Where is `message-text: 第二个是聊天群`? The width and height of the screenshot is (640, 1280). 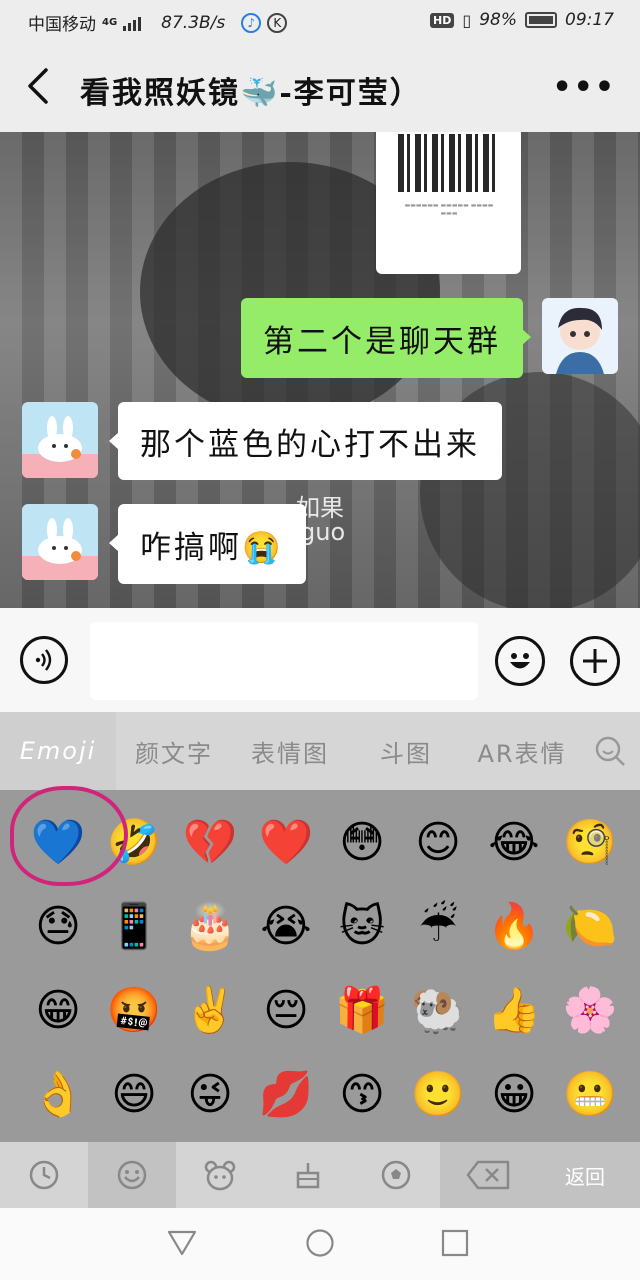 message-text: 第二个是聊天群 is located at coordinates (382, 341).